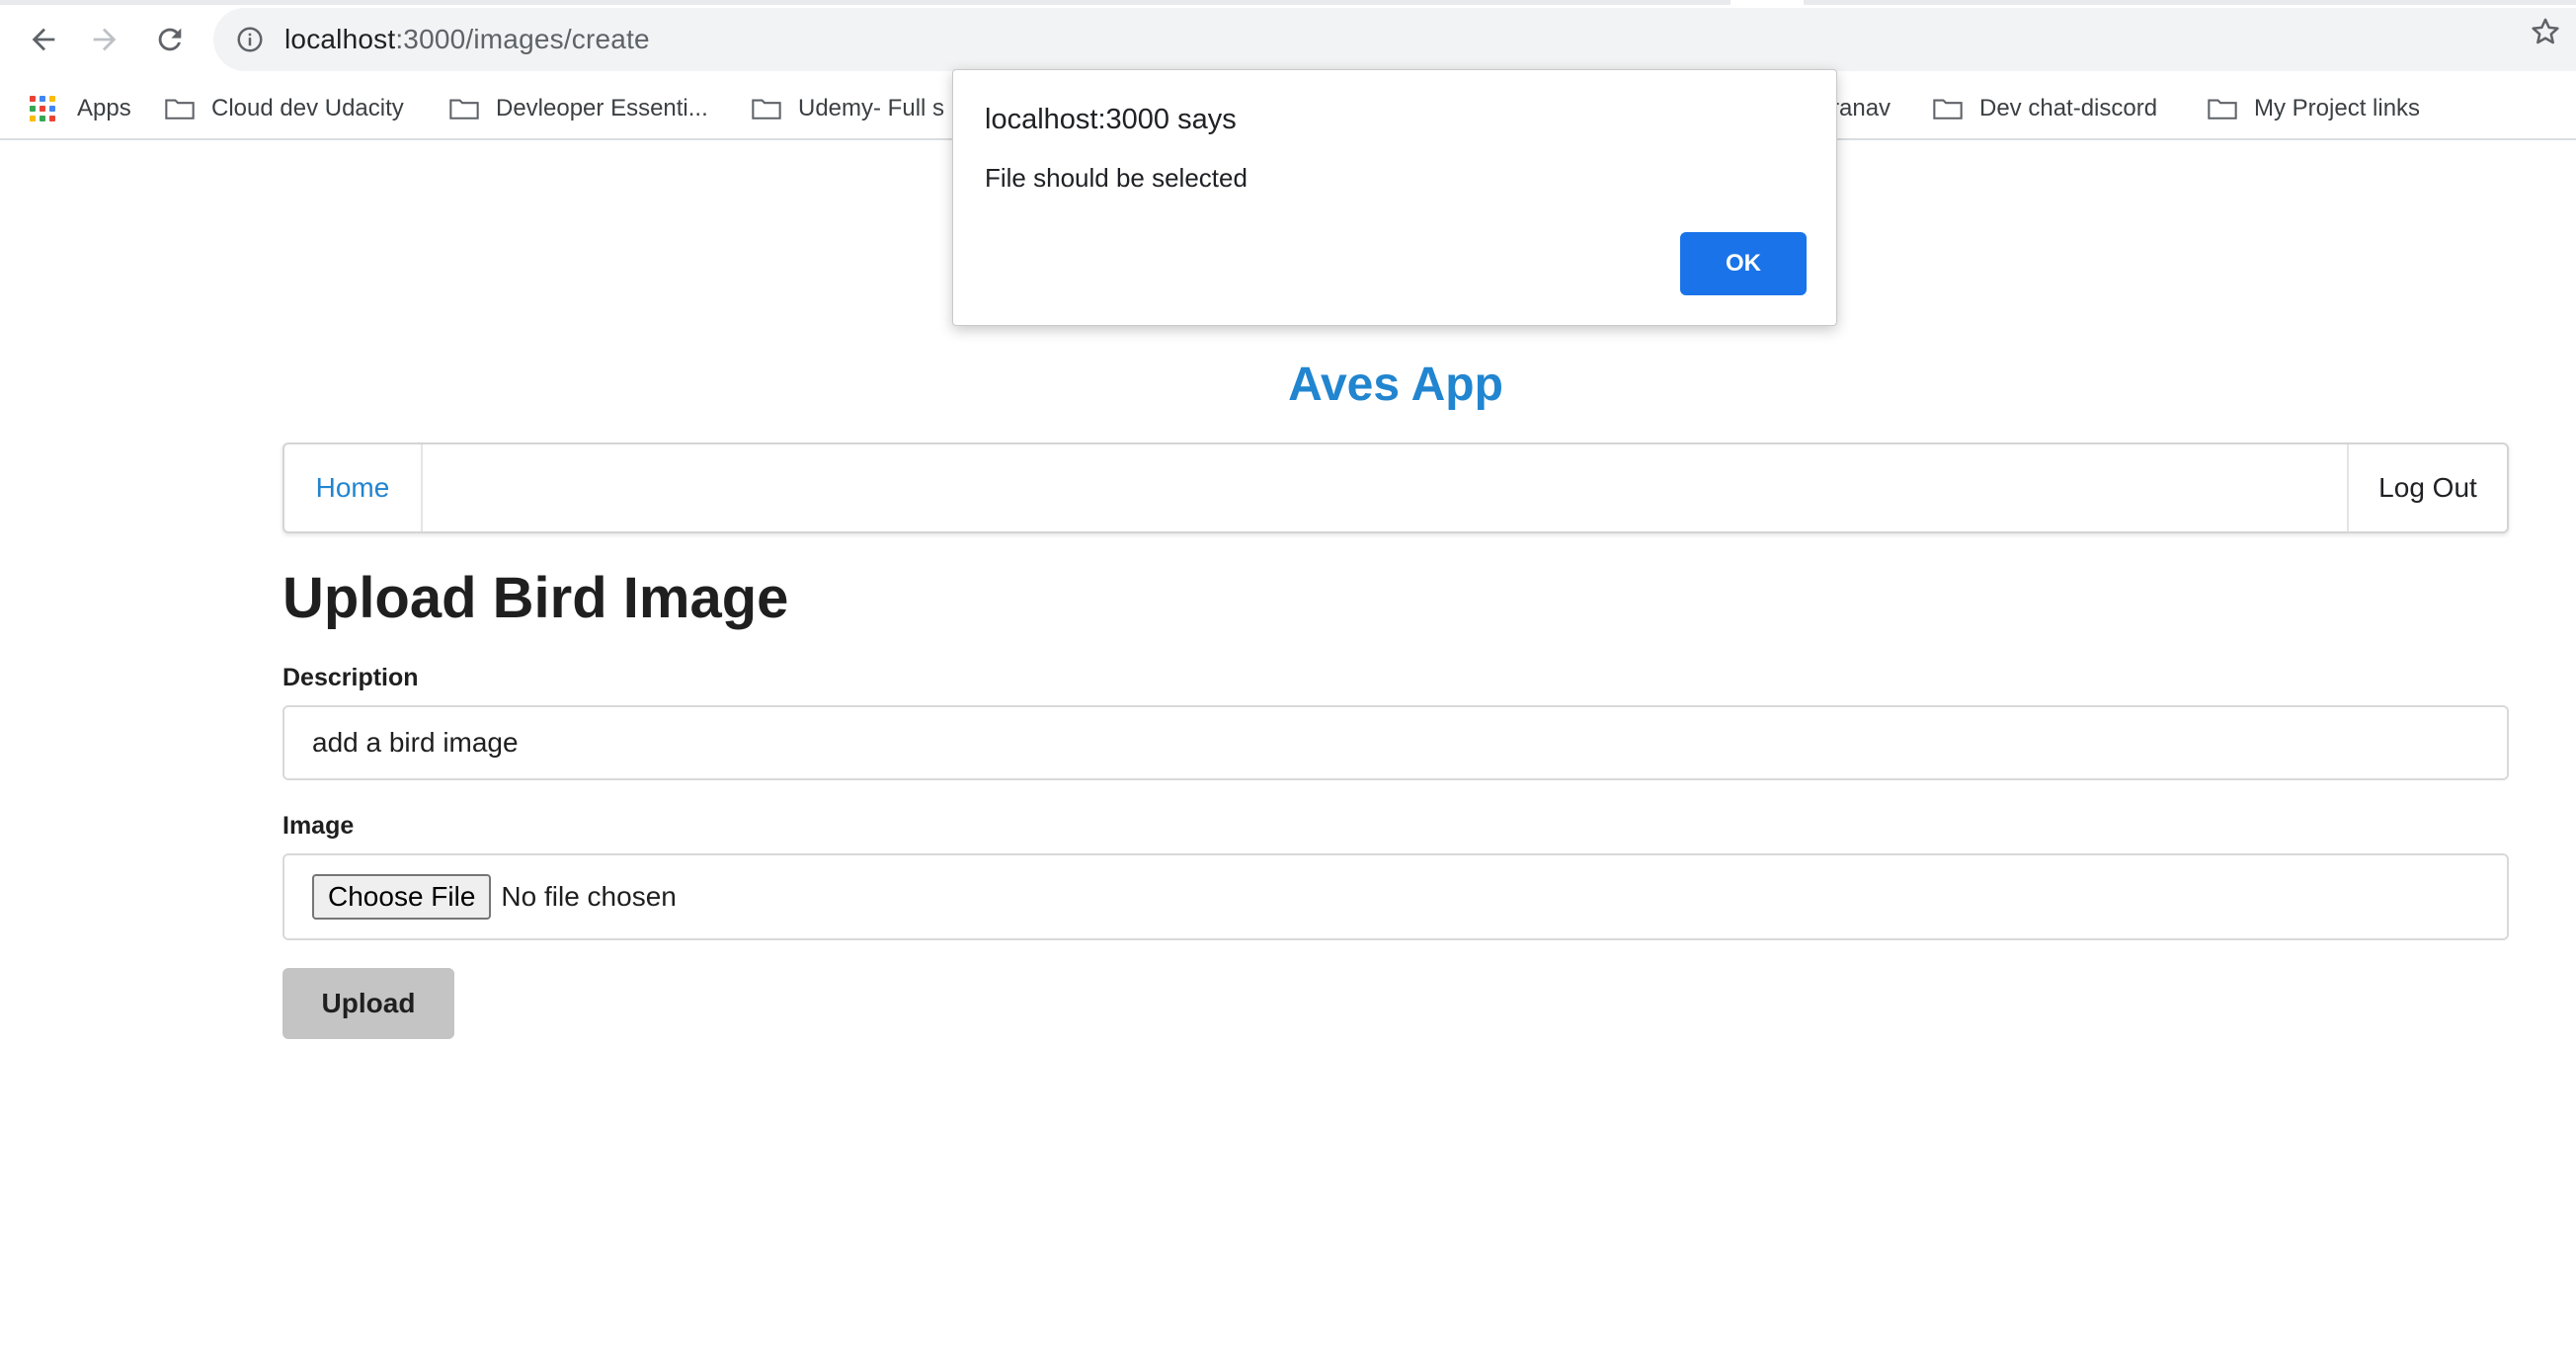 Image resolution: width=2576 pixels, height=1367 pixels. Describe the element at coordinates (2337, 108) in the screenshot. I see `bookmark-label: My Project links` at that location.